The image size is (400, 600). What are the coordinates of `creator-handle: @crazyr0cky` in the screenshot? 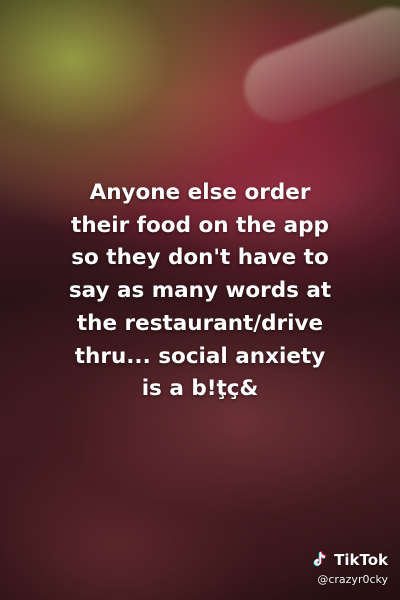 It's located at (352, 579).